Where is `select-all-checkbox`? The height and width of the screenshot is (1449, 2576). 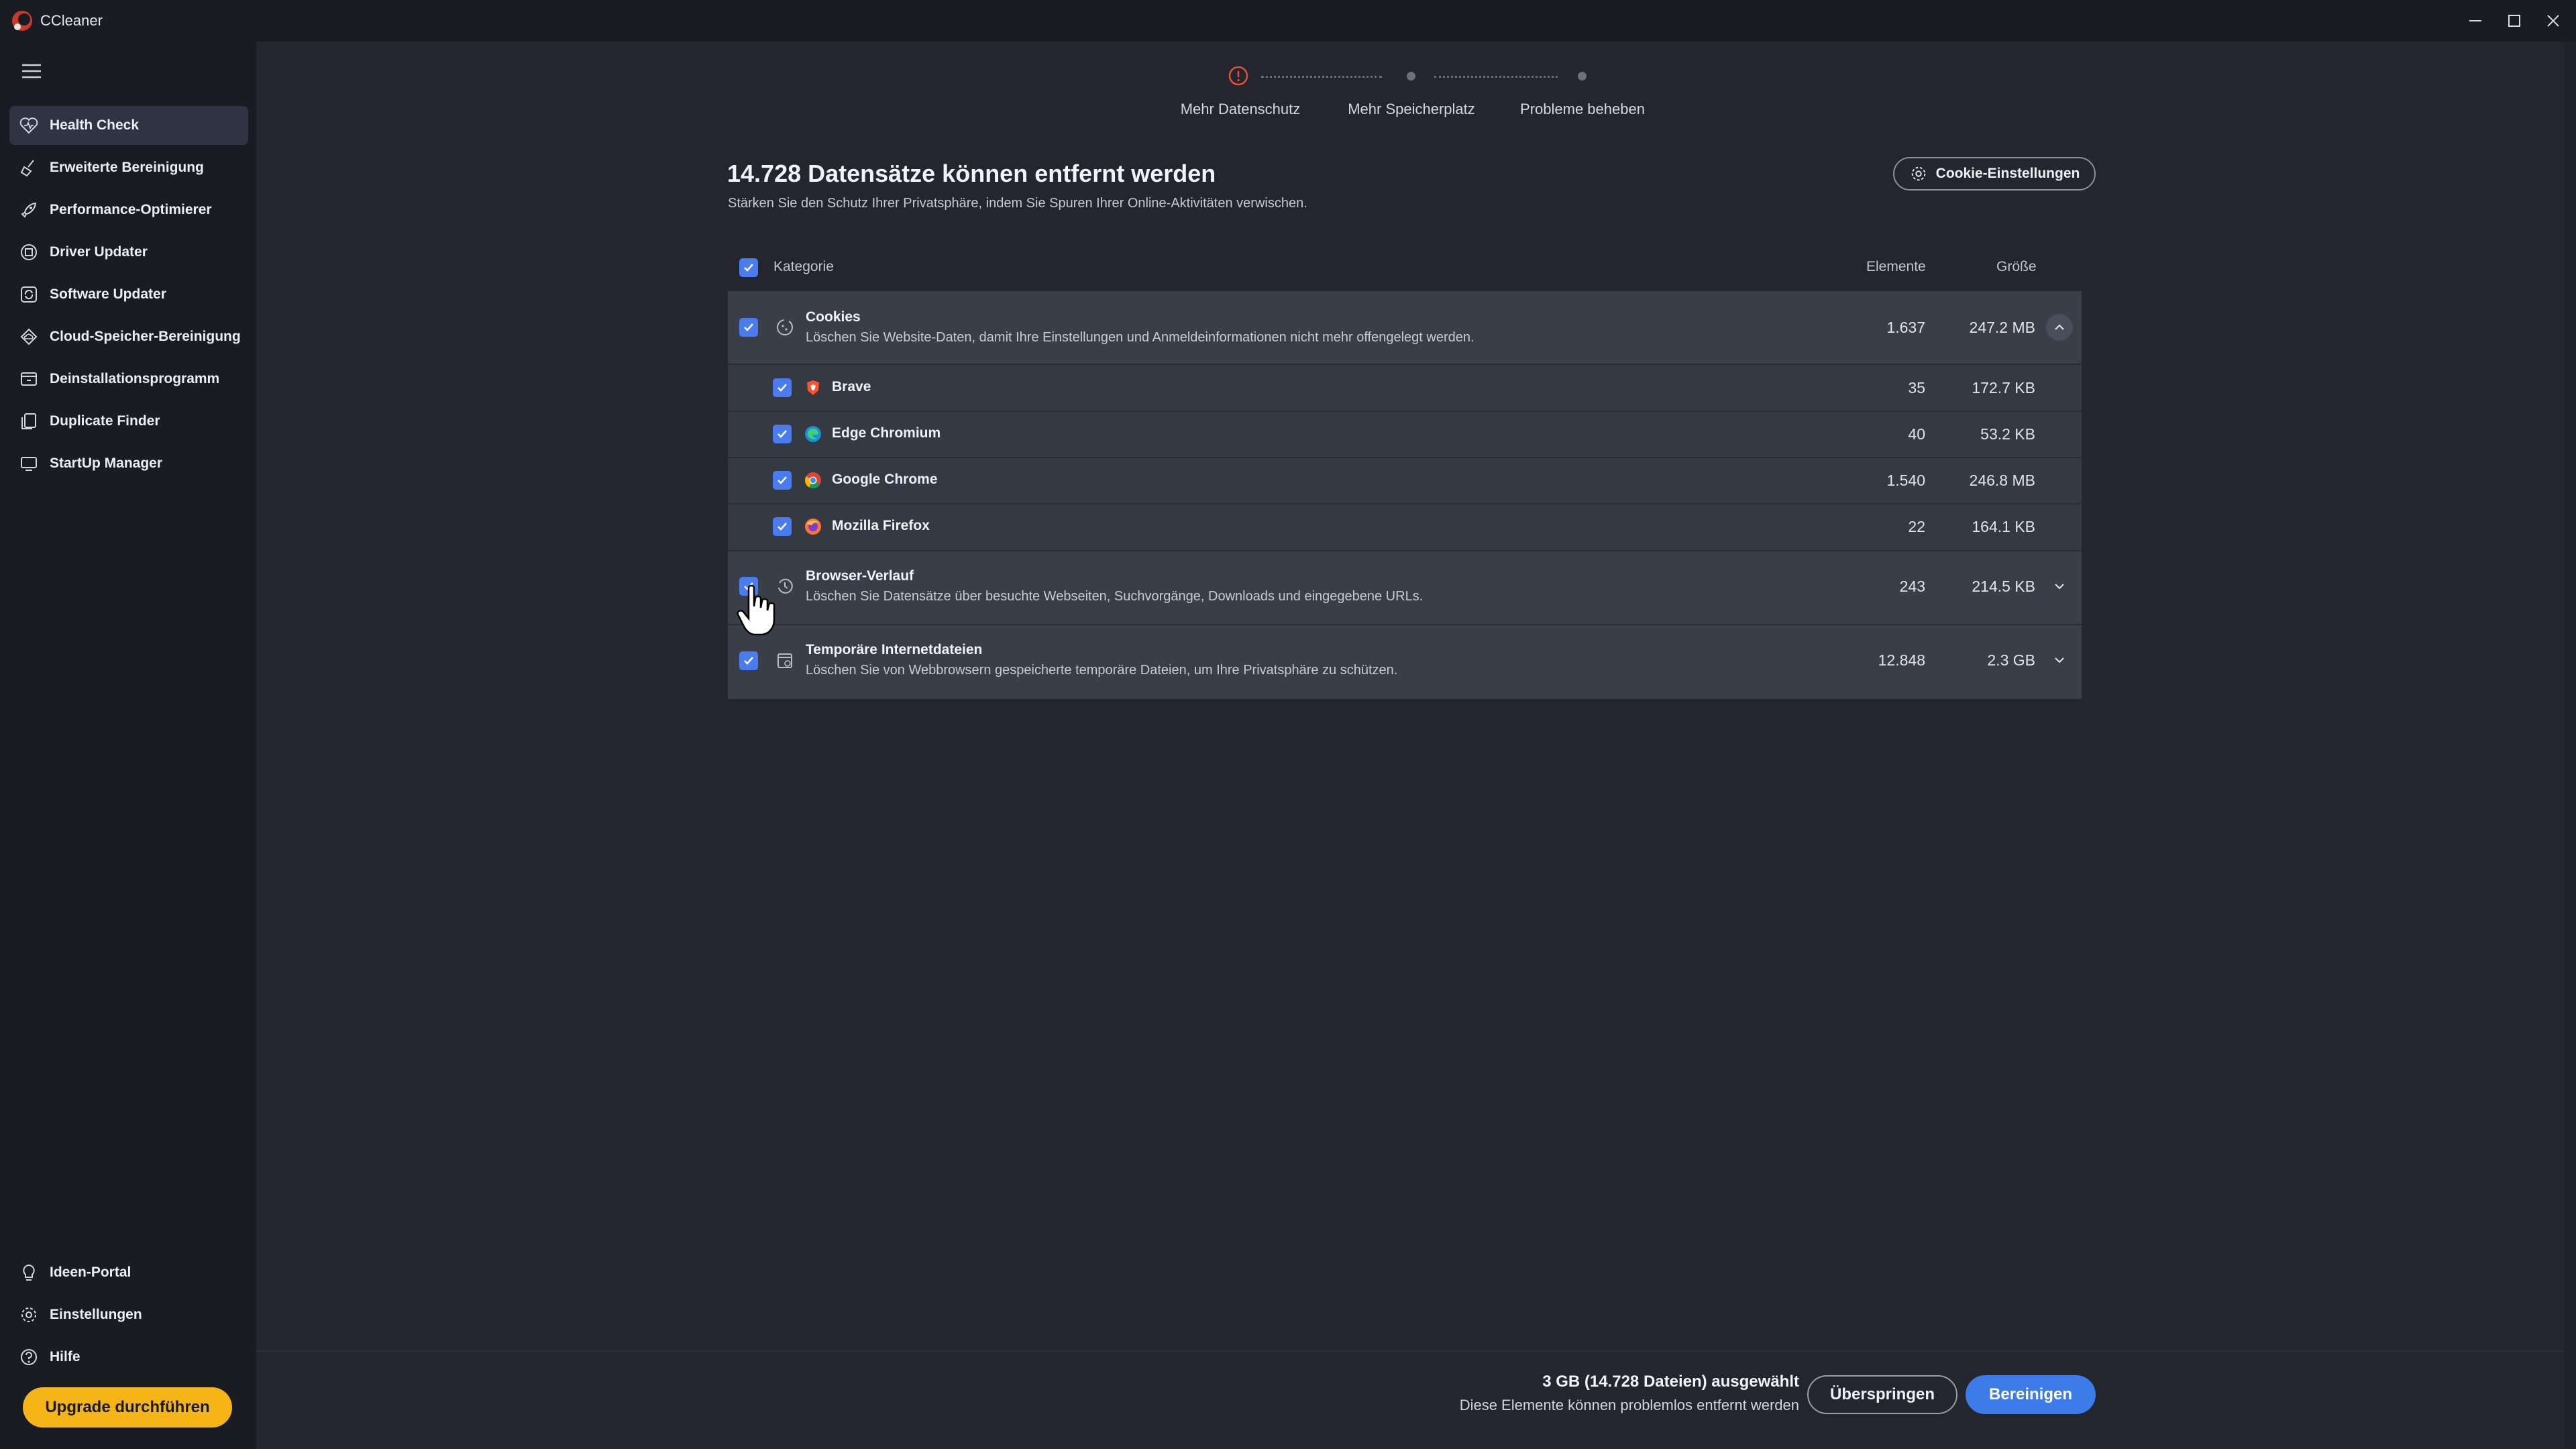
select-all-checkbox is located at coordinates (748, 267).